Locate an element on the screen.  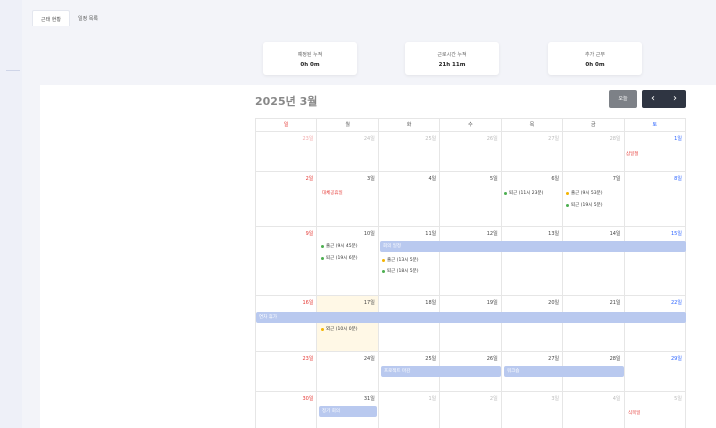
event-item: 퇴근 (19시 5분) is located at coordinates (584, 205).